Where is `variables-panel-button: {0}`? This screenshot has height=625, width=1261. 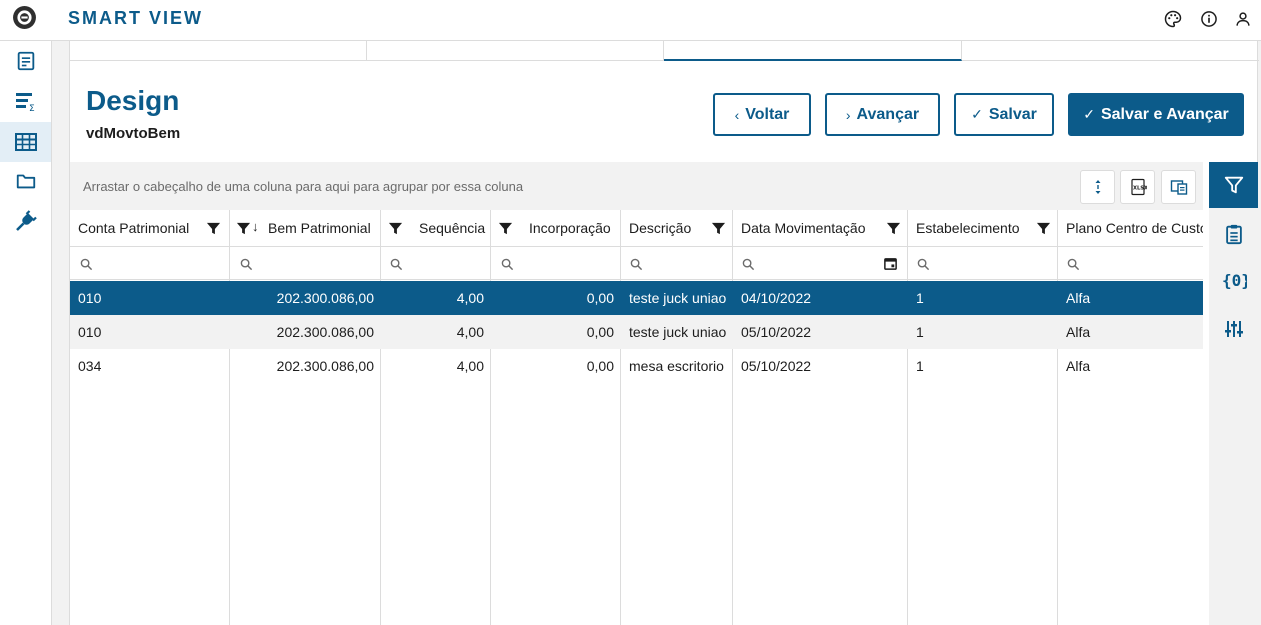
variables-panel-button: {0} is located at coordinates (1233, 280).